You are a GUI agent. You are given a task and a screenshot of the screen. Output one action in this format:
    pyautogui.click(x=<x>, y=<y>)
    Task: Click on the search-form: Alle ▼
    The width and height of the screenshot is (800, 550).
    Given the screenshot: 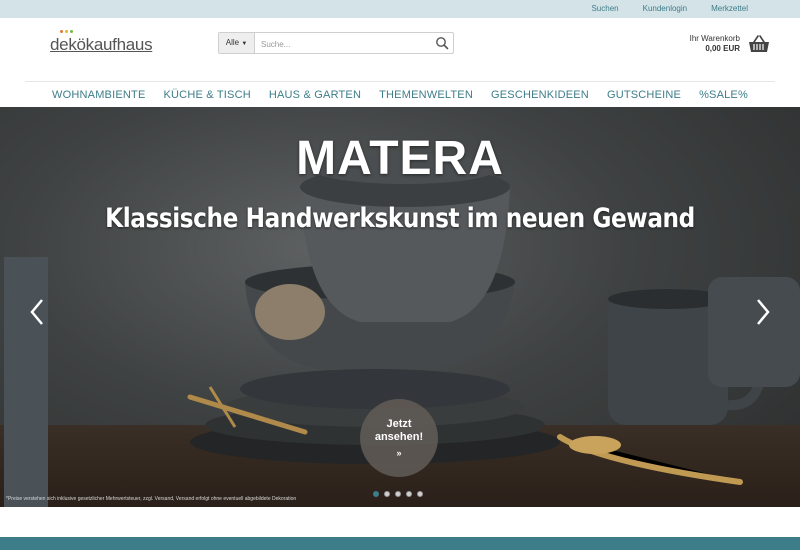 What is the action you would take?
    pyautogui.click(x=336, y=43)
    